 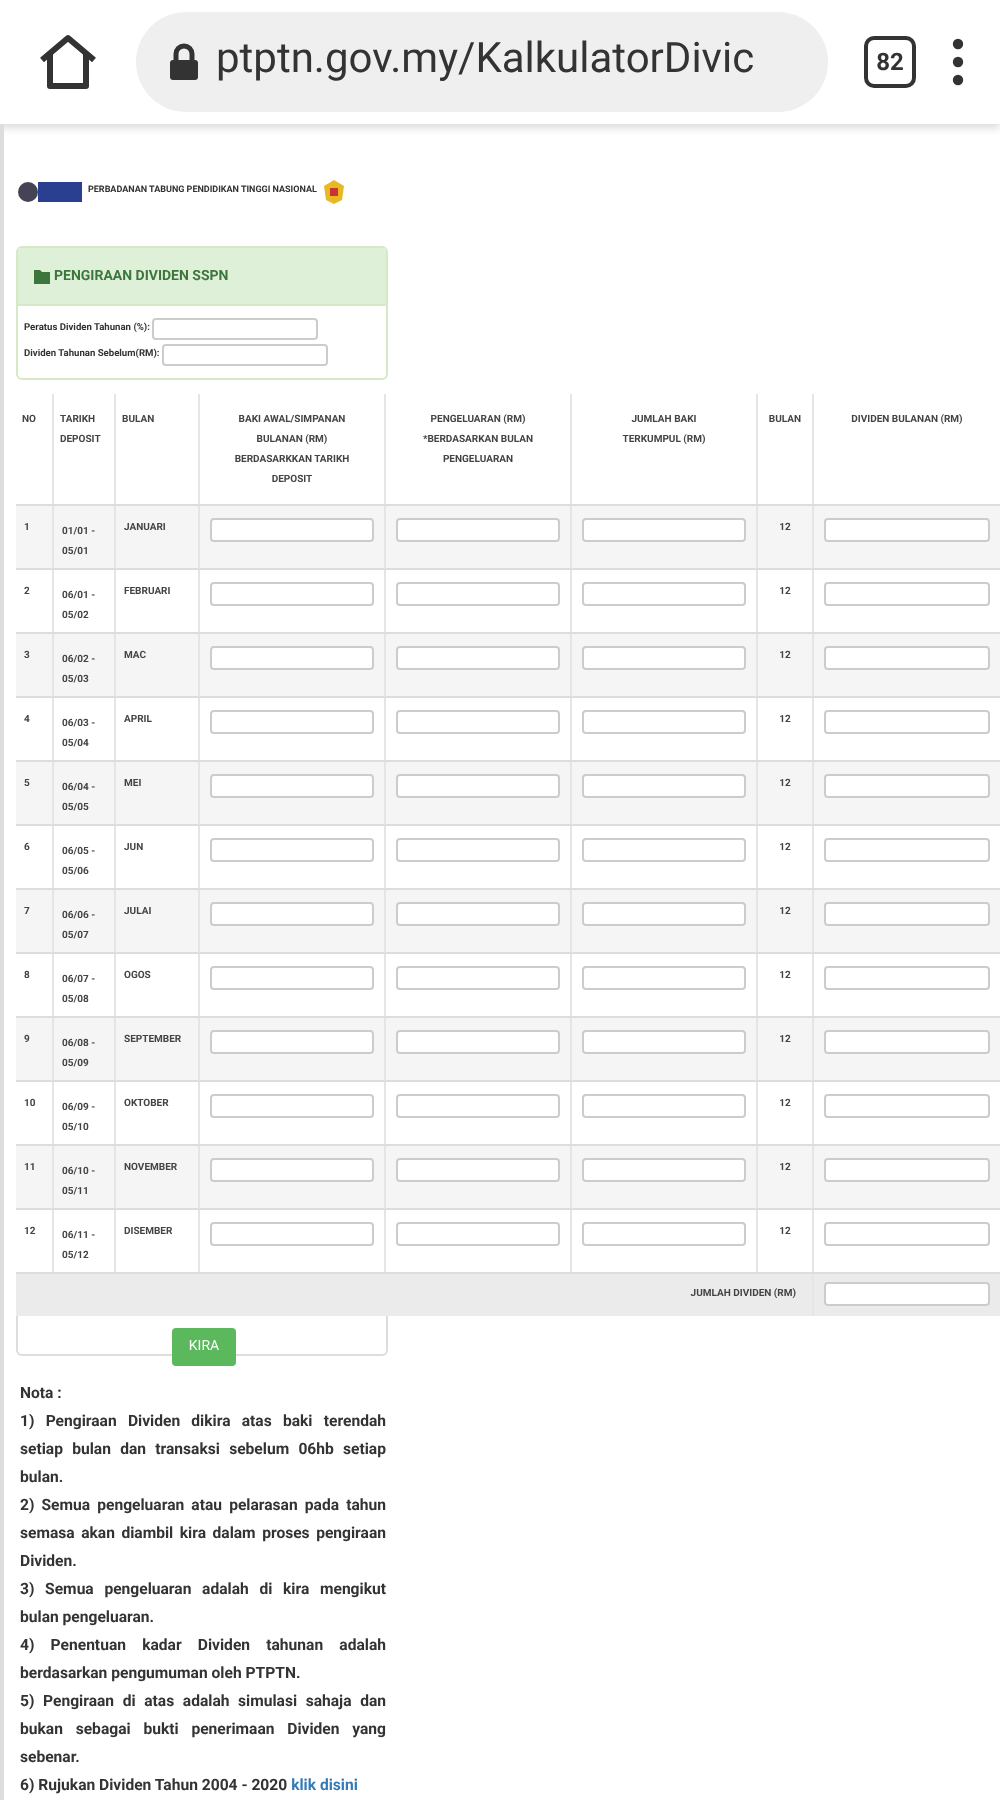 I want to click on home-icon, so click(x=68, y=62).